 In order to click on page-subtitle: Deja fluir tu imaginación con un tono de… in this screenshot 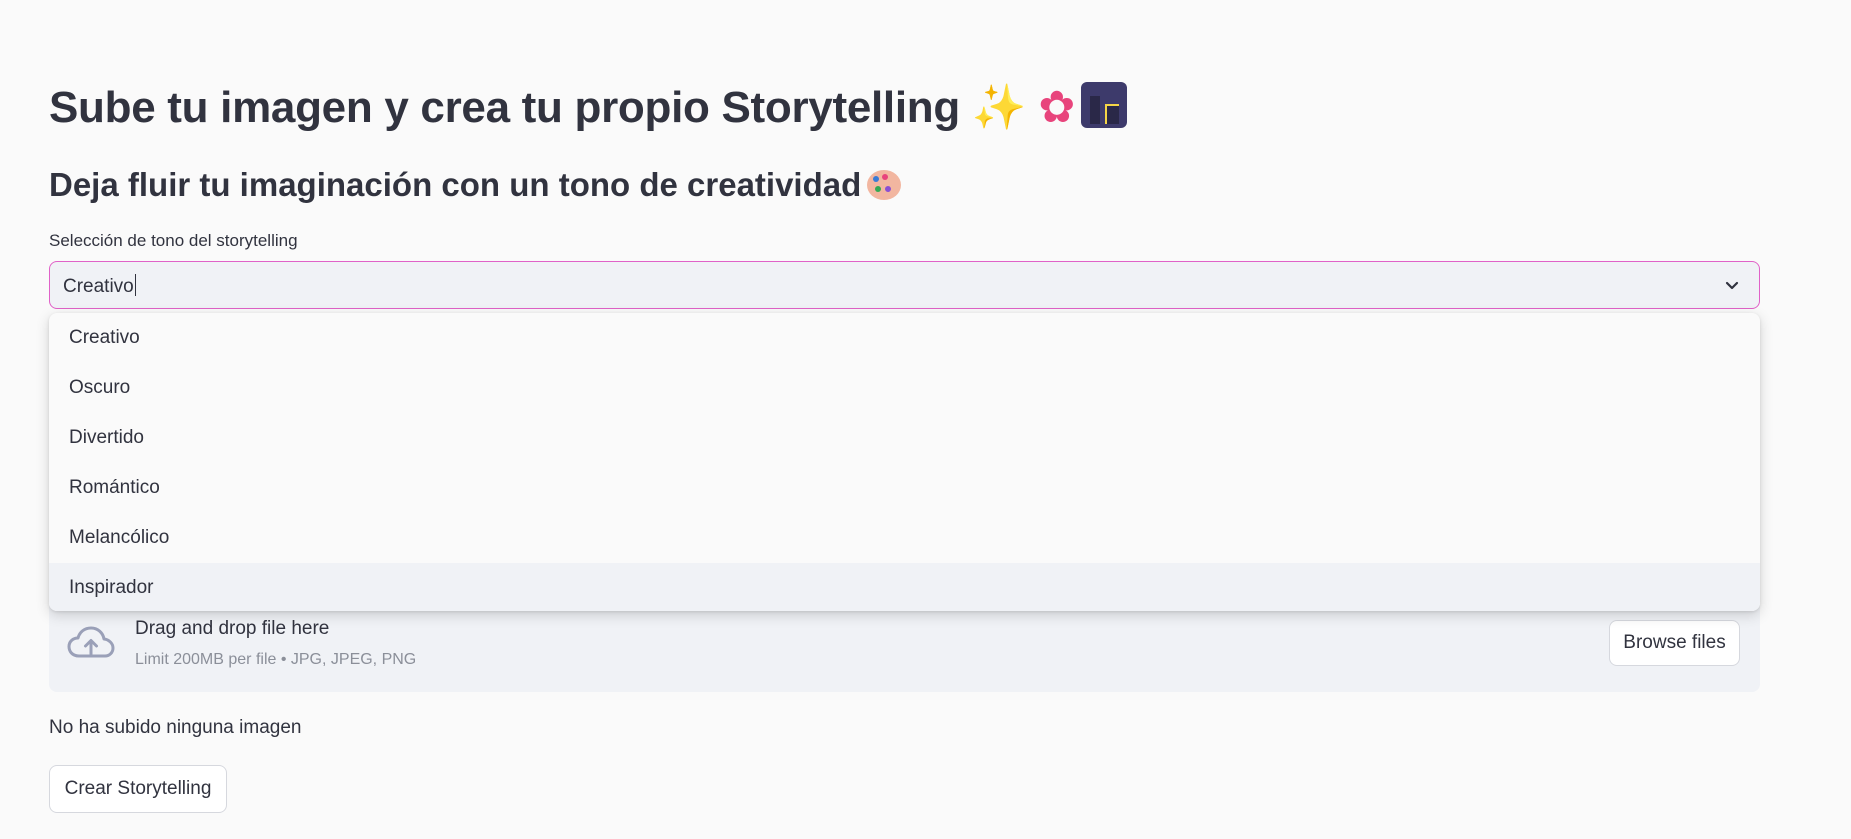, I will do `click(475, 185)`.